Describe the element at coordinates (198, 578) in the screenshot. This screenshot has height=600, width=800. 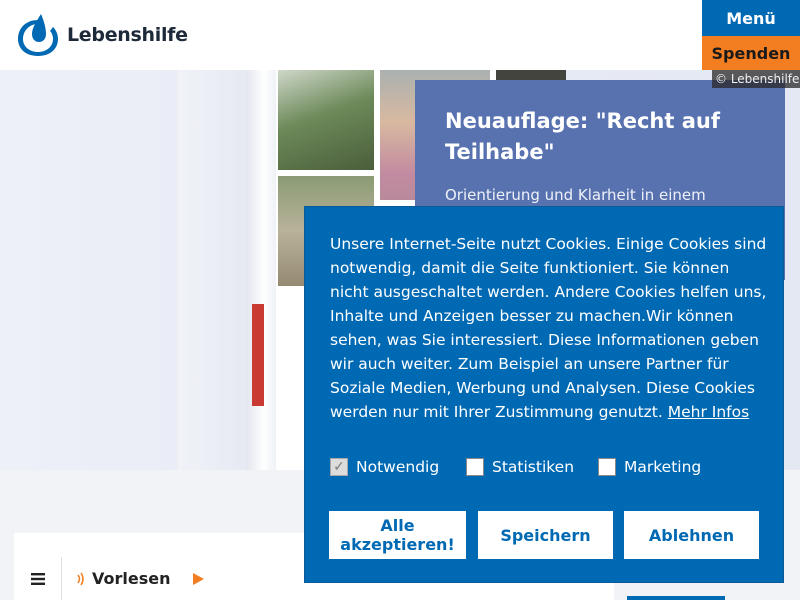
I see `play-icon` at that location.